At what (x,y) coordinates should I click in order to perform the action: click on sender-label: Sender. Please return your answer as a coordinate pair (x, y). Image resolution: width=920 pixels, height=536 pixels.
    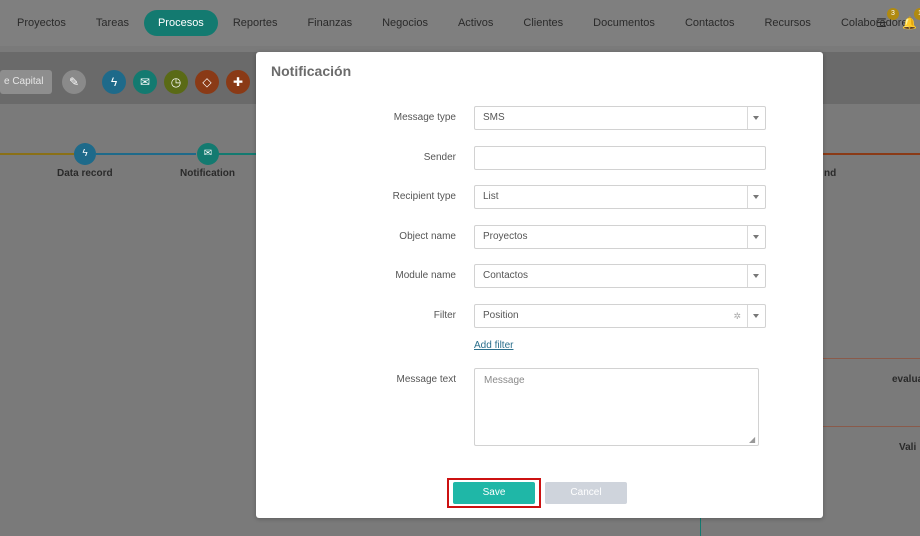
    Looking at the image, I should click on (439, 157).